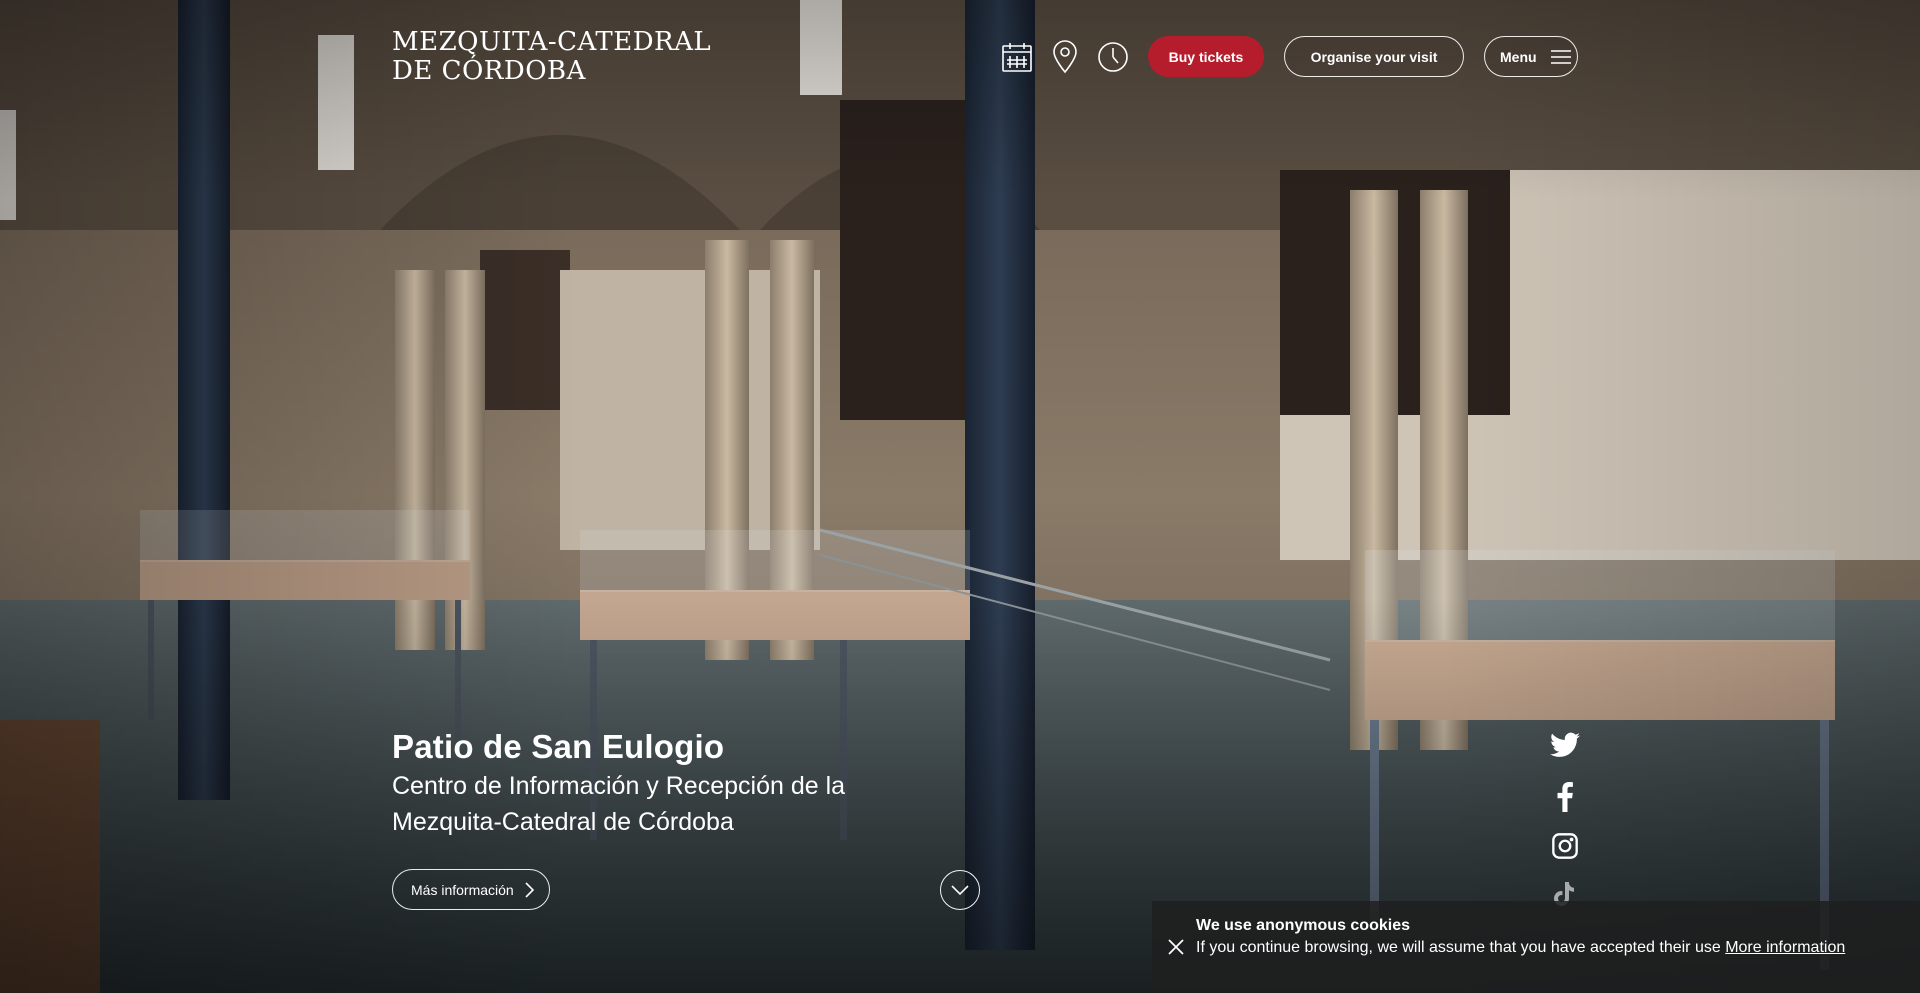  Describe the element at coordinates (1374, 56) in the screenshot. I see `organise-visit-button: Organise your visit` at that location.